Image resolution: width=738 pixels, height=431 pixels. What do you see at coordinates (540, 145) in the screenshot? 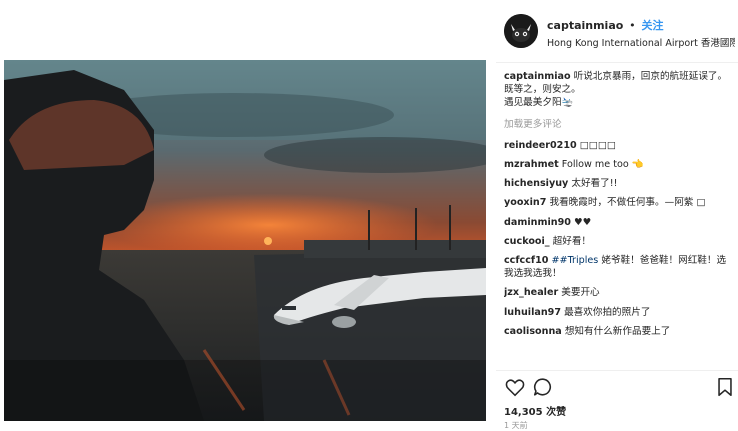
I see `comment-username: reindeer0210` at bounding box center [540, 145].